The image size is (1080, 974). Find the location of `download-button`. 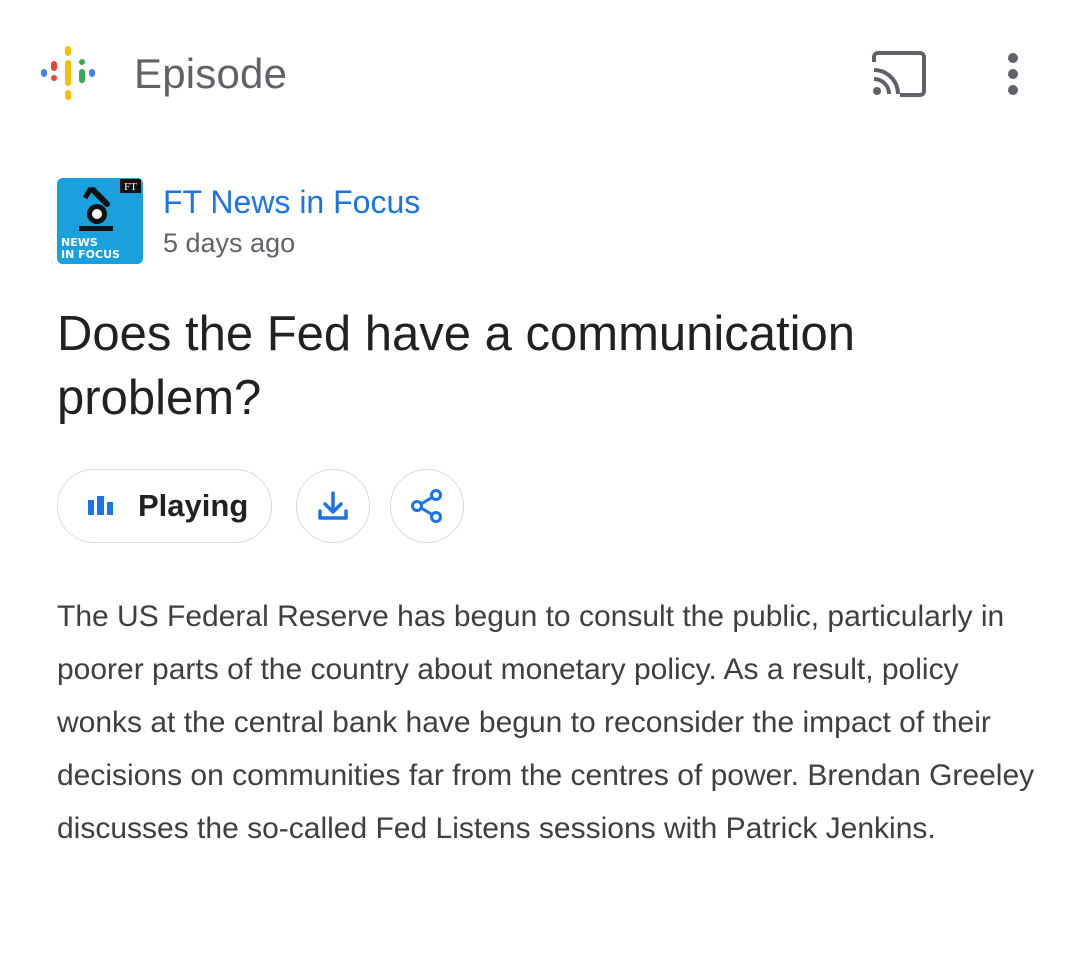

download-button is located at coordinates (333, 506).